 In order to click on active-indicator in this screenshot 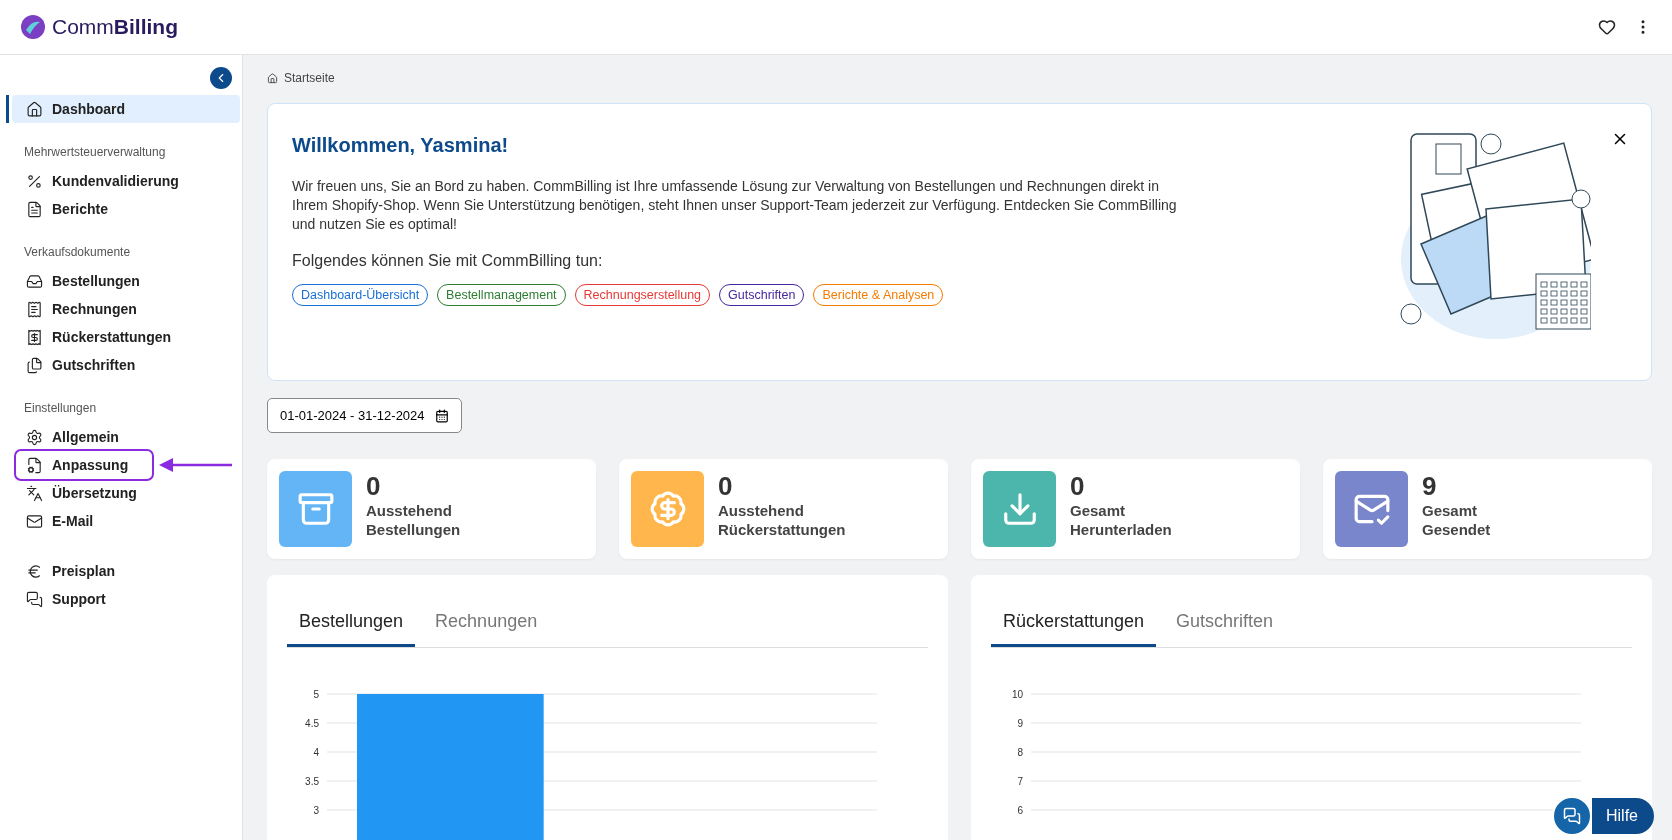, I will do `click(7, 109)`.